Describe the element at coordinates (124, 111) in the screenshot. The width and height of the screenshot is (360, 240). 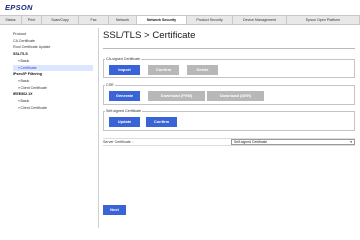
I see `self-signed-label: Self-signed Certificate` at that location.